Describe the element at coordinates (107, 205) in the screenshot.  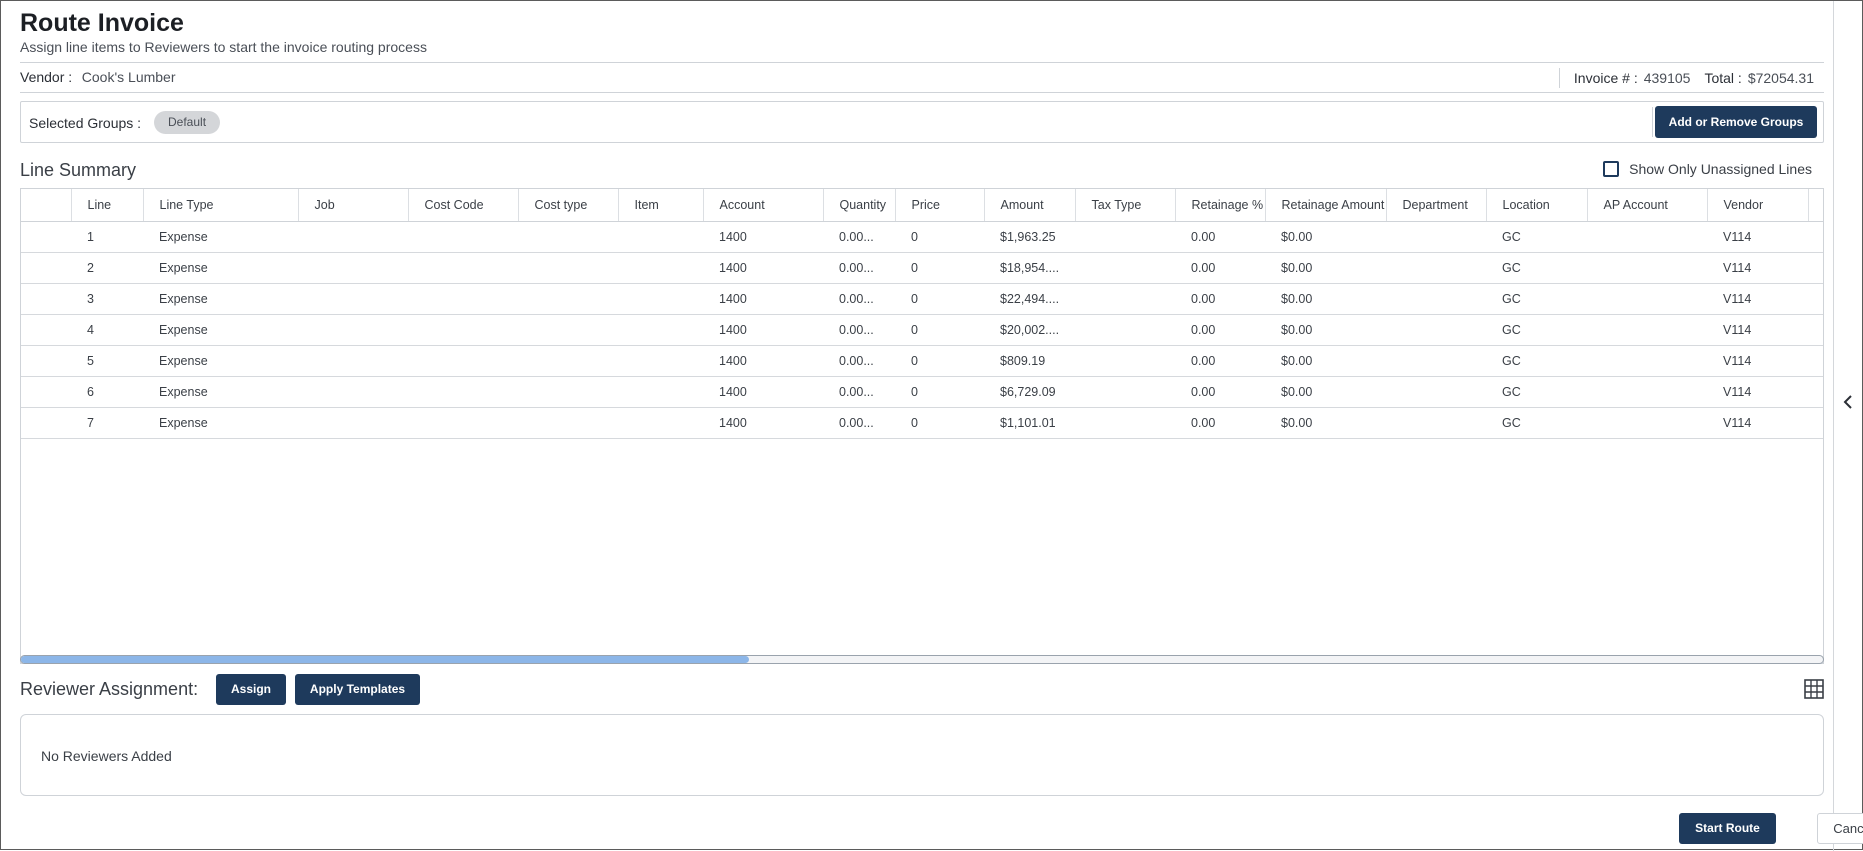
I see `column-header: Line` at that location.